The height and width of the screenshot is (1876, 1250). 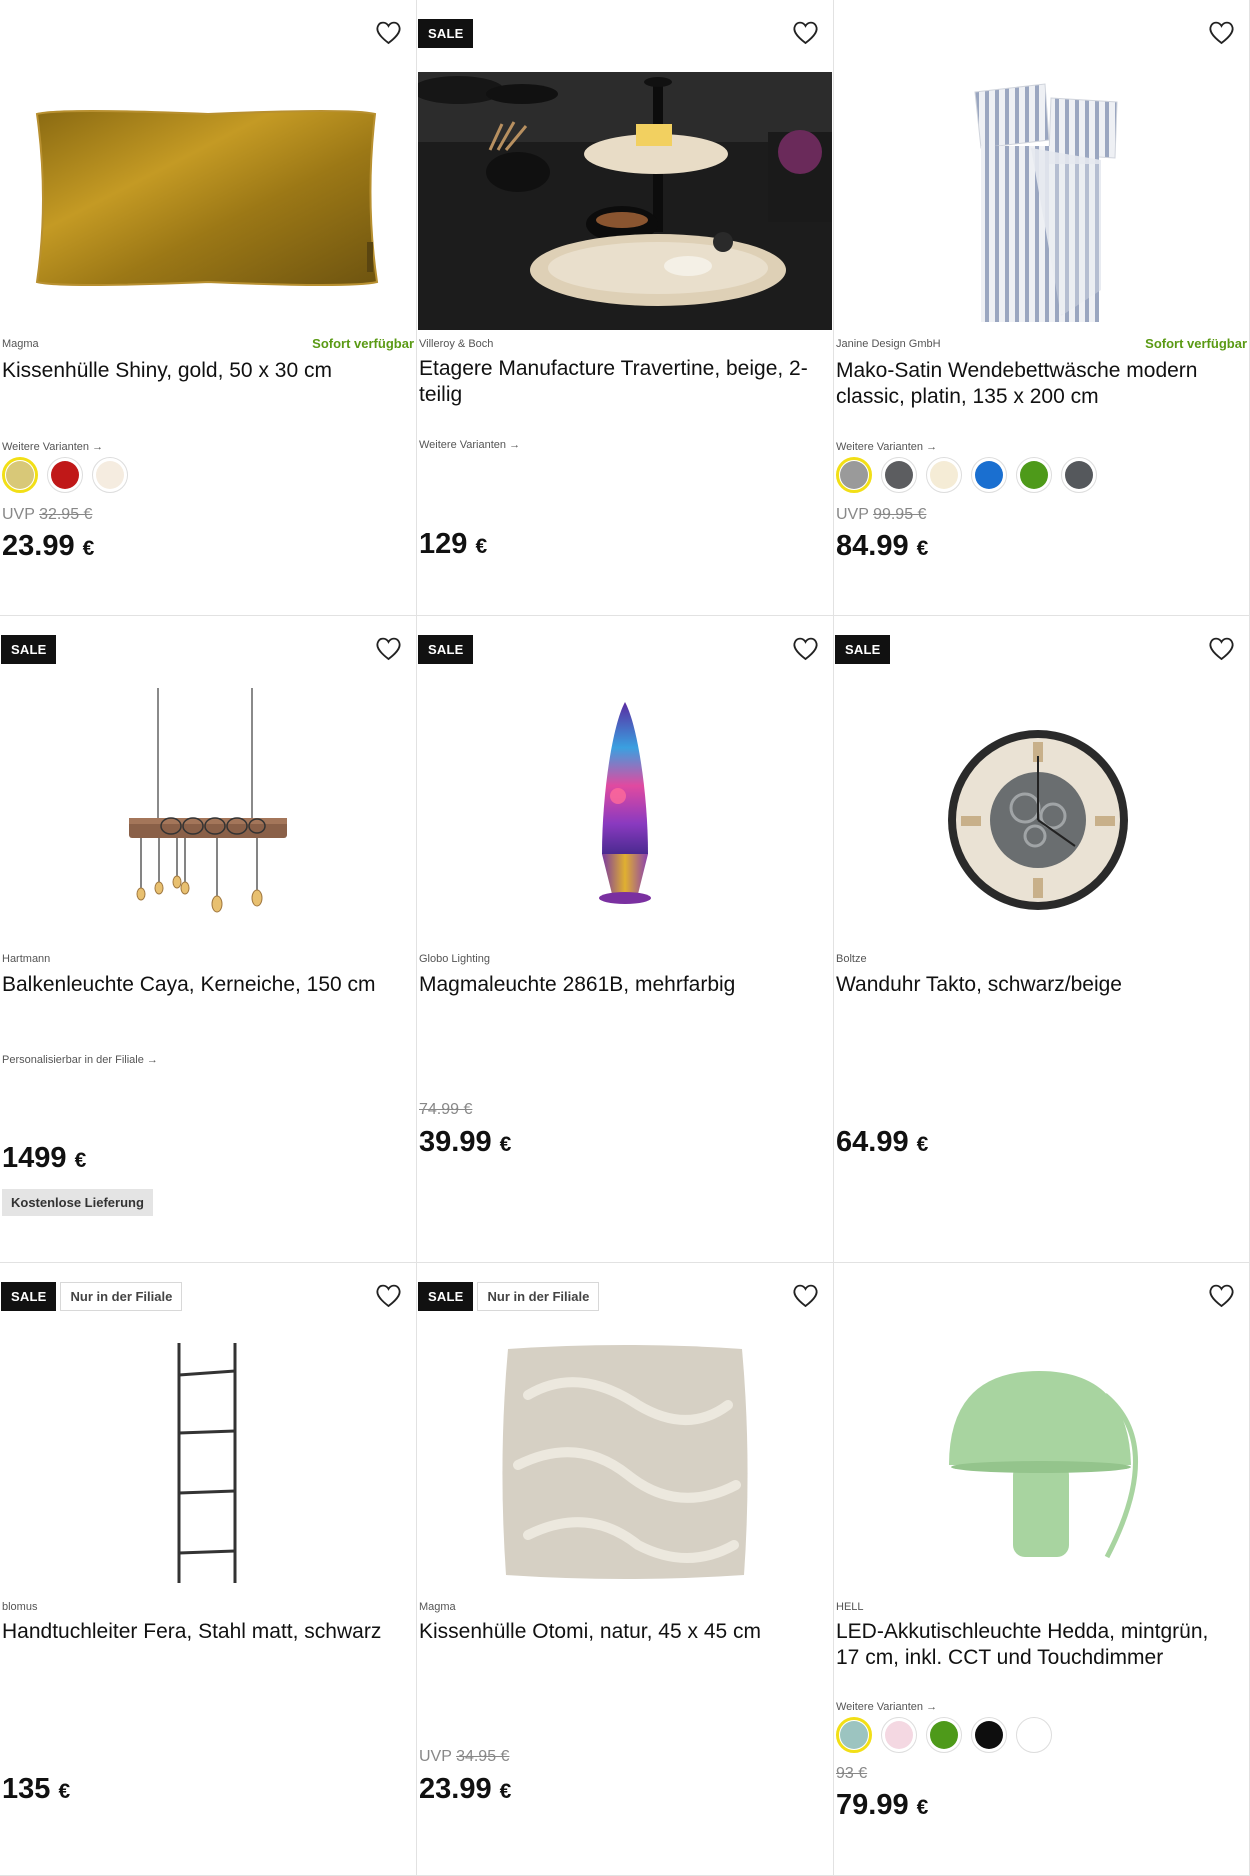 I want to click on brand-name: Globo Lighting, so click(x=454, y=959).